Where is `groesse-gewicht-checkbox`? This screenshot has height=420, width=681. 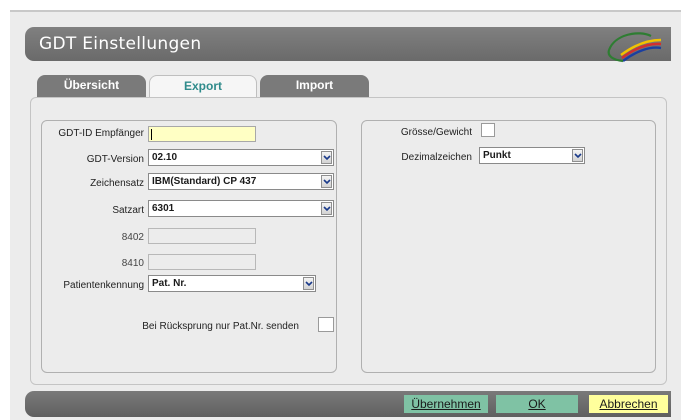 groesse-gewicht-checkbox is located at coordinates (488, 130).